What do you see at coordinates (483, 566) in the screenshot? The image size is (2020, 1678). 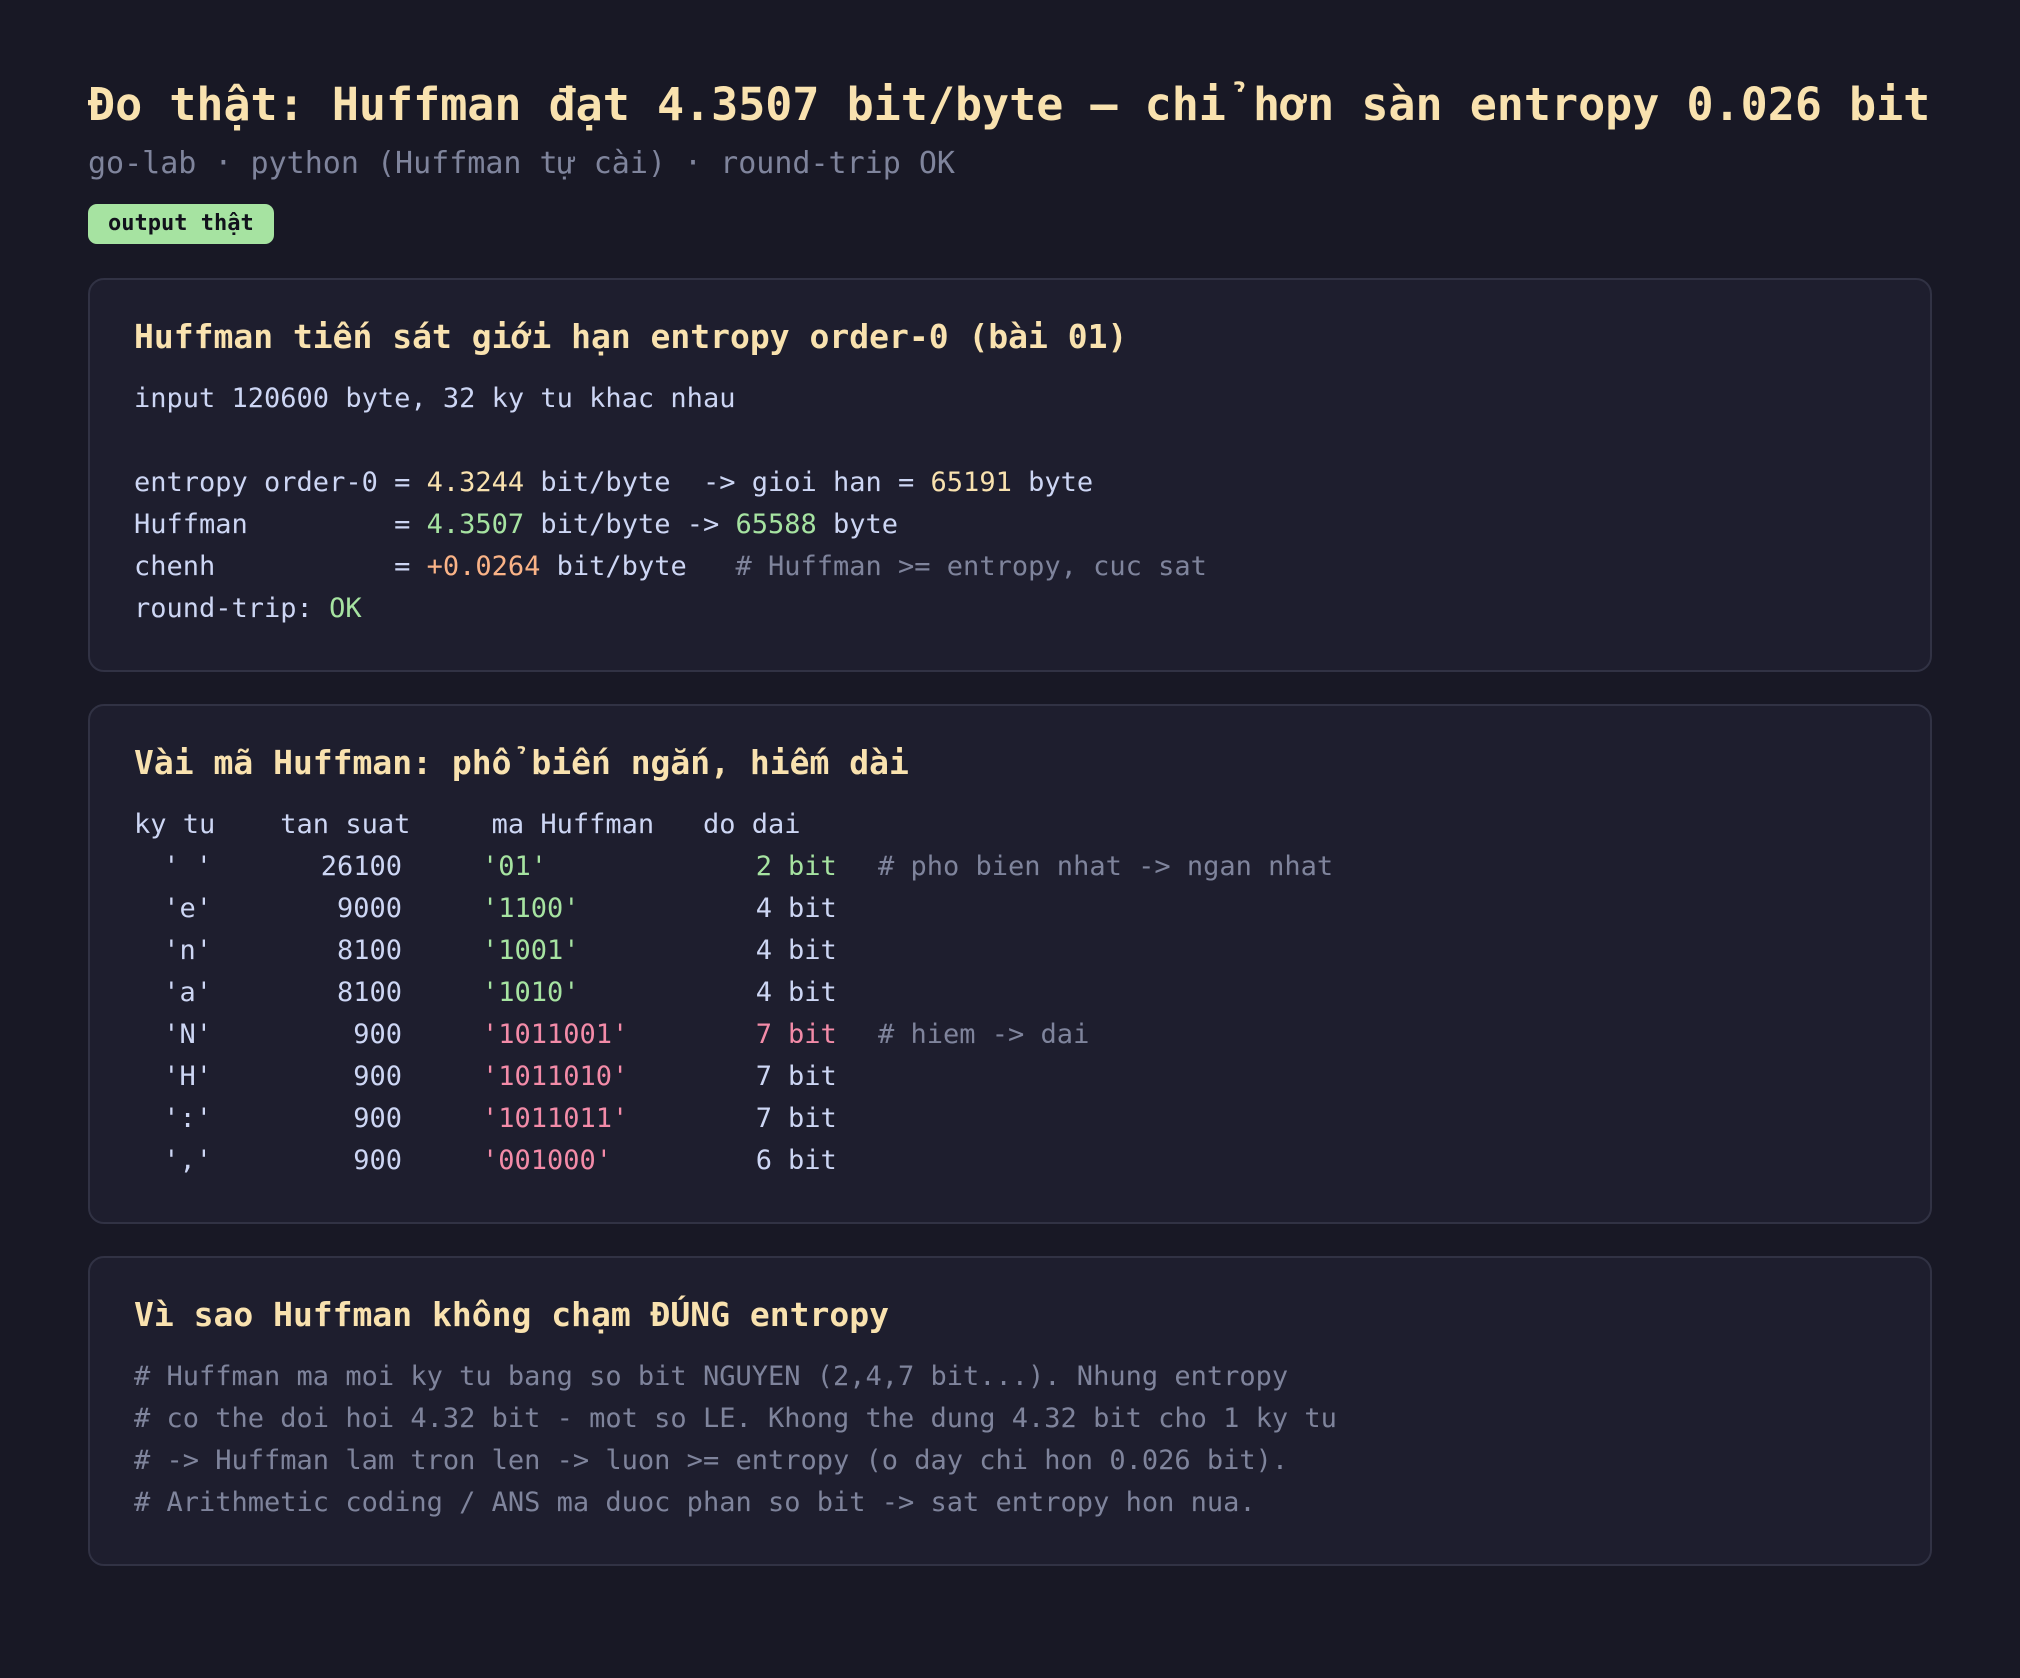 I see `diff-value: +0.0264` at bounding box center [483, 566].